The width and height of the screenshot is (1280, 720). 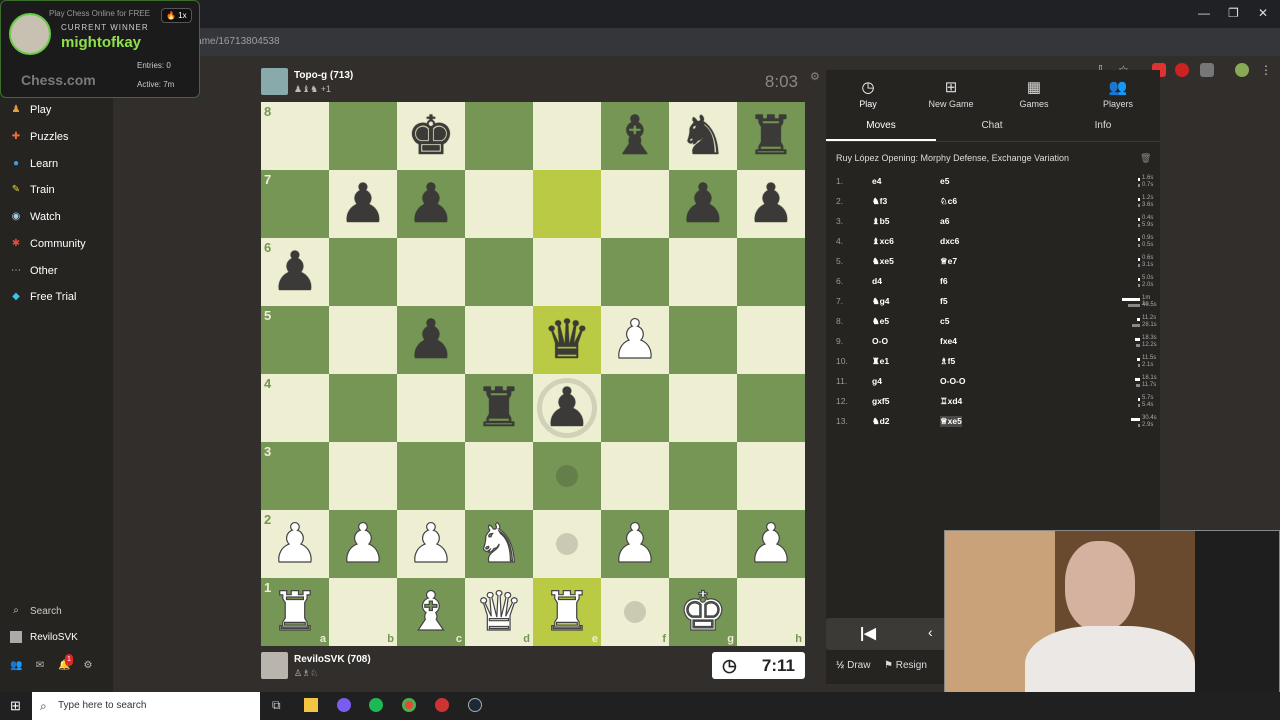 What do you see at coordinates (905, 665) in the screenshot?
I see `resign-button: ⚑ Resign` at bounding box center [905, 665].